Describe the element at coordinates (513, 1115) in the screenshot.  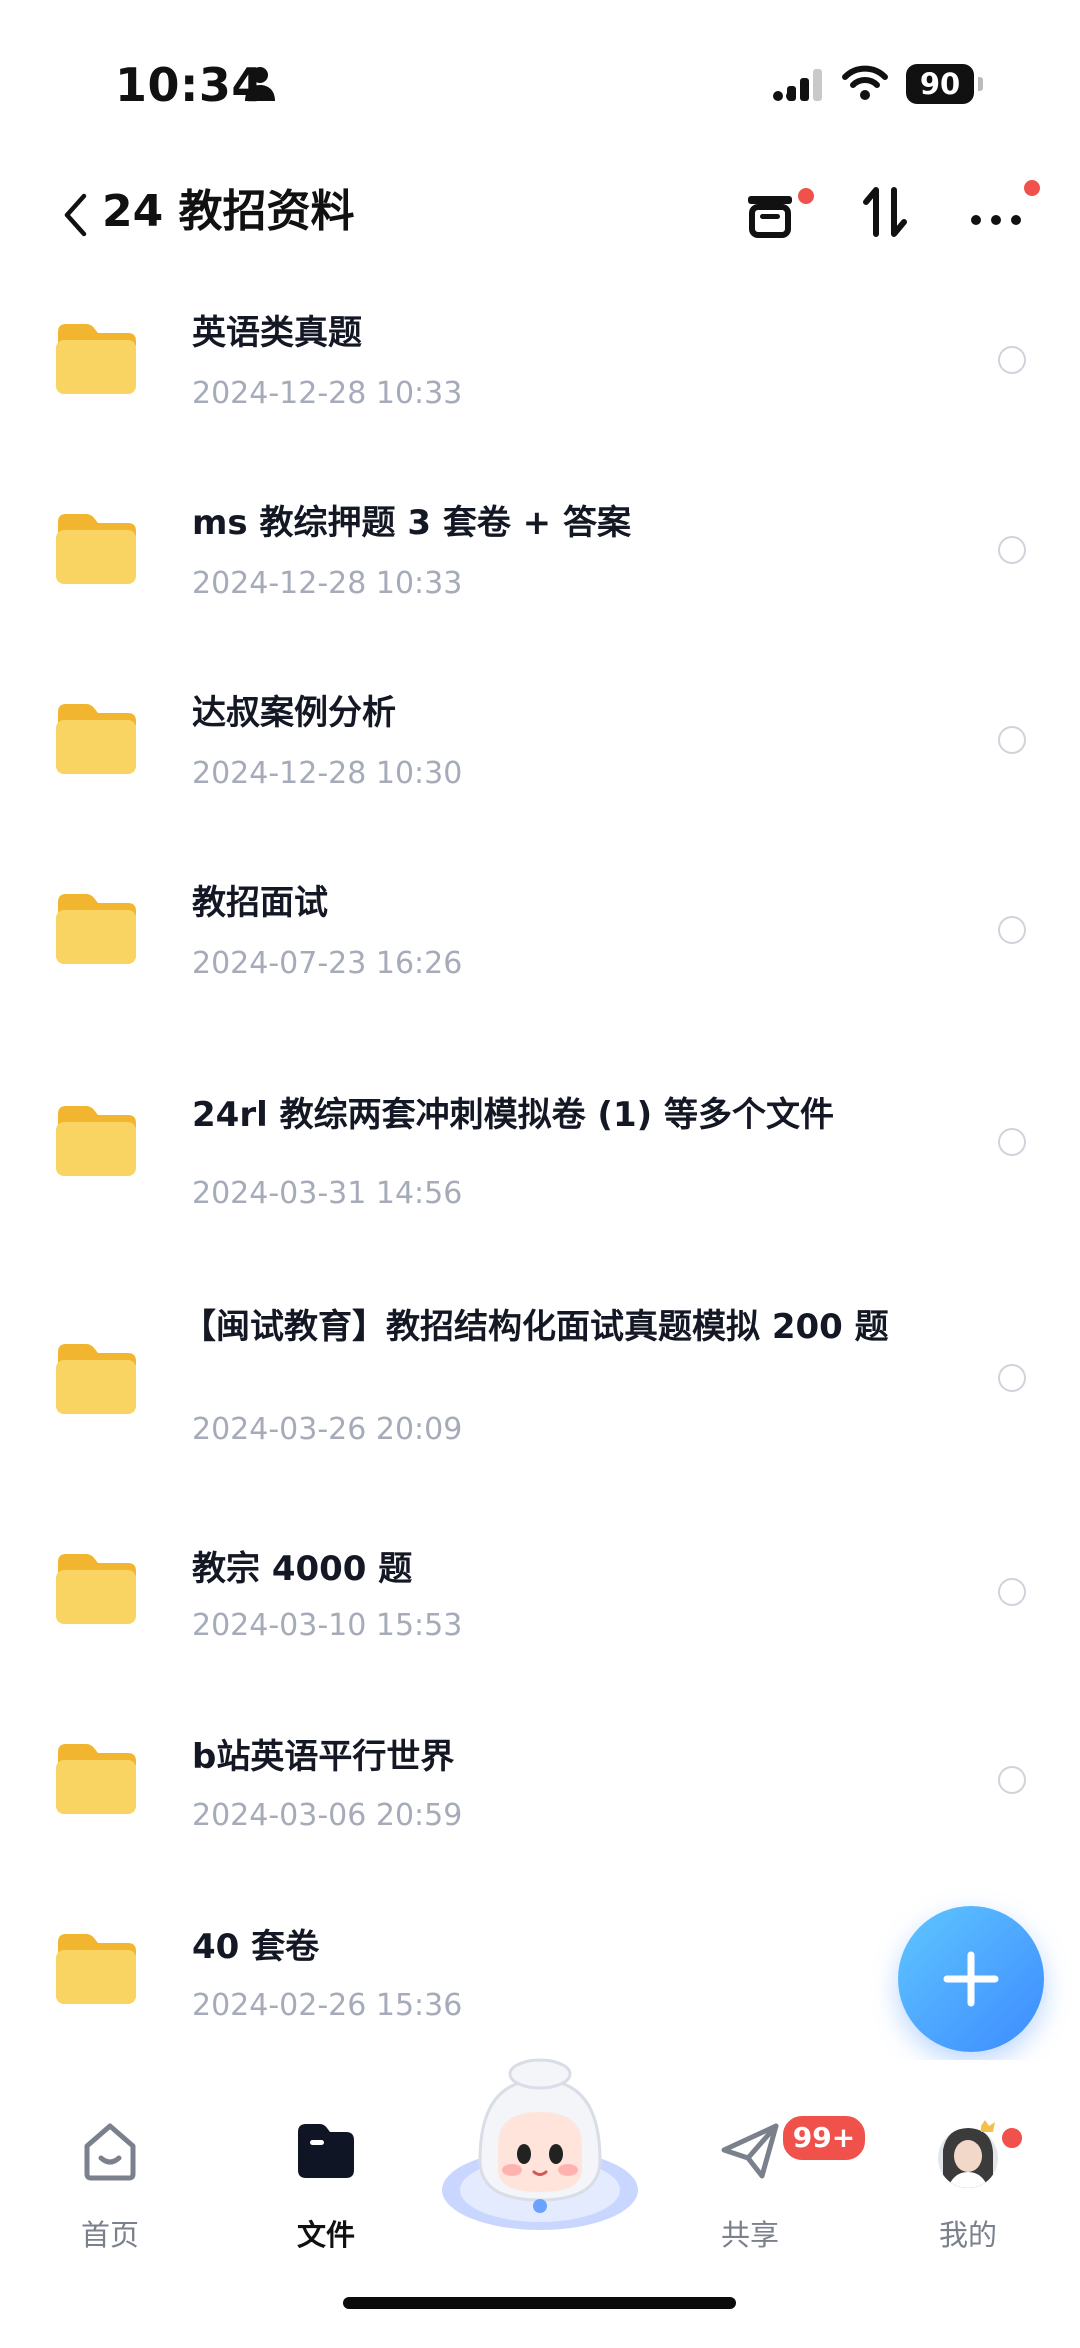
I see `folder-name: 24rl 教综两套冲刺模拟卷 (1) 等多个文件` at that location.